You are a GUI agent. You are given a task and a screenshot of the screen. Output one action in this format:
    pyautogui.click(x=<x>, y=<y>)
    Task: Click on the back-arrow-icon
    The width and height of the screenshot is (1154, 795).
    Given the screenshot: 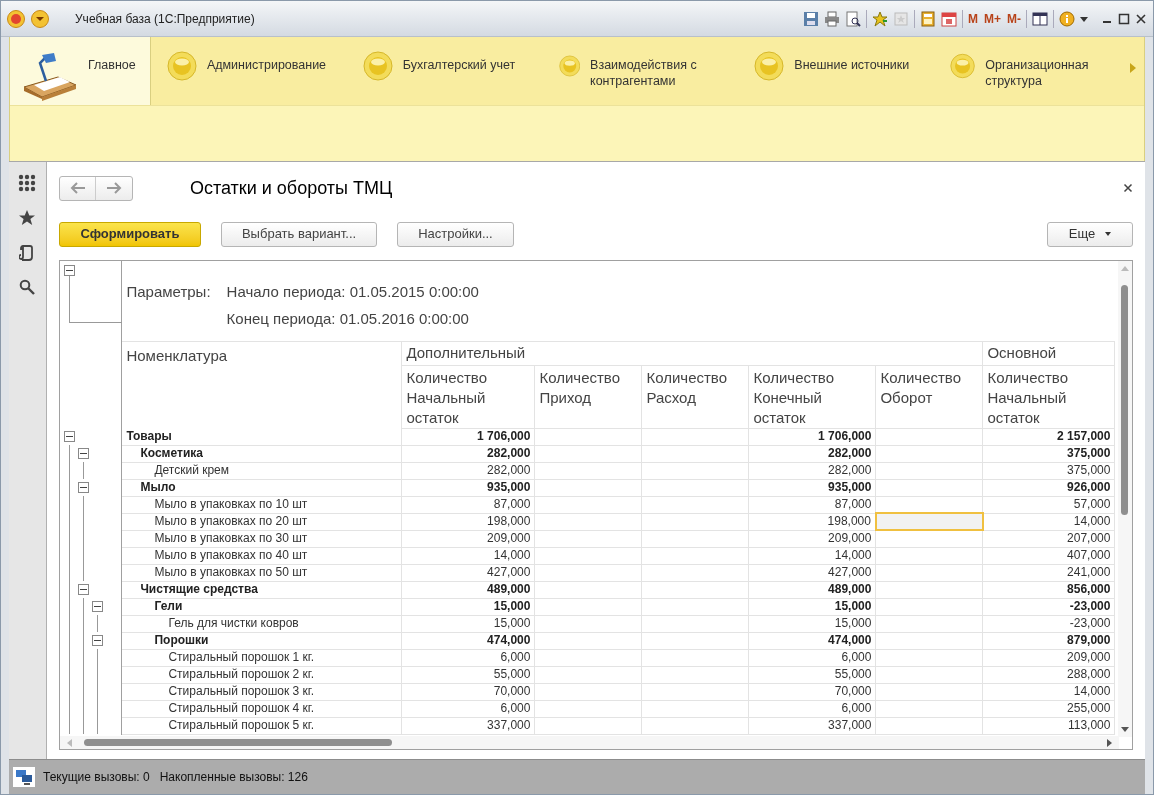 What is the action you would take?
    pyautogui.click(x=77, y=188)
    